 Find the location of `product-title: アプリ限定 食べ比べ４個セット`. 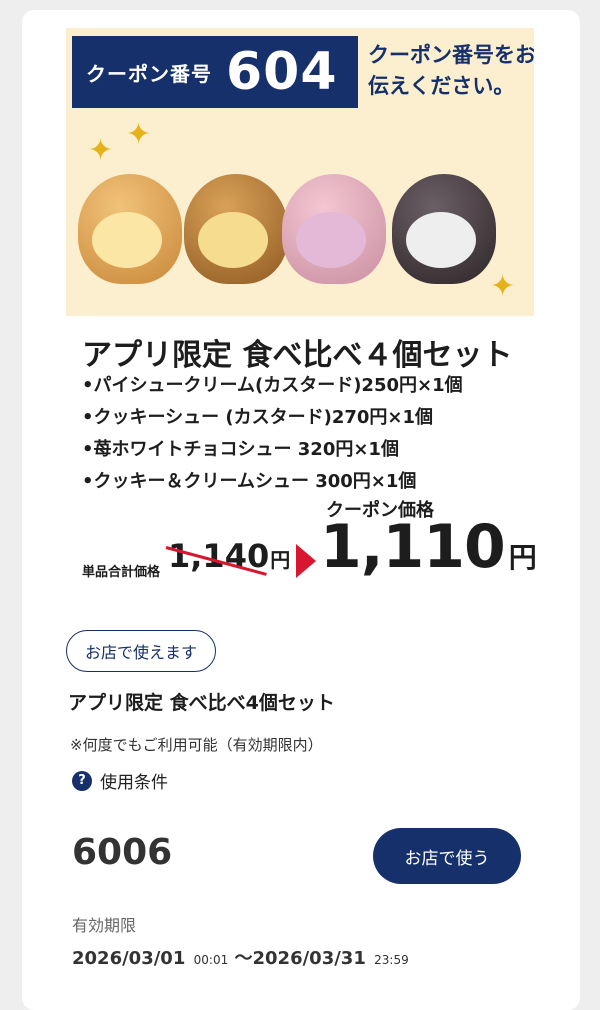

product-title: アプリ限定 食べ比べ４個セット is located at coordinates (297, 355).